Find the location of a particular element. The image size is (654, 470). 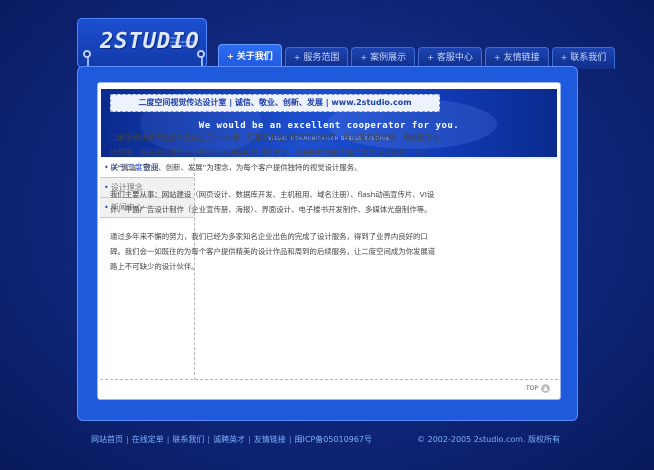

footer-link-jobs: 诚聘英才 is located at coordinates (229, 439).